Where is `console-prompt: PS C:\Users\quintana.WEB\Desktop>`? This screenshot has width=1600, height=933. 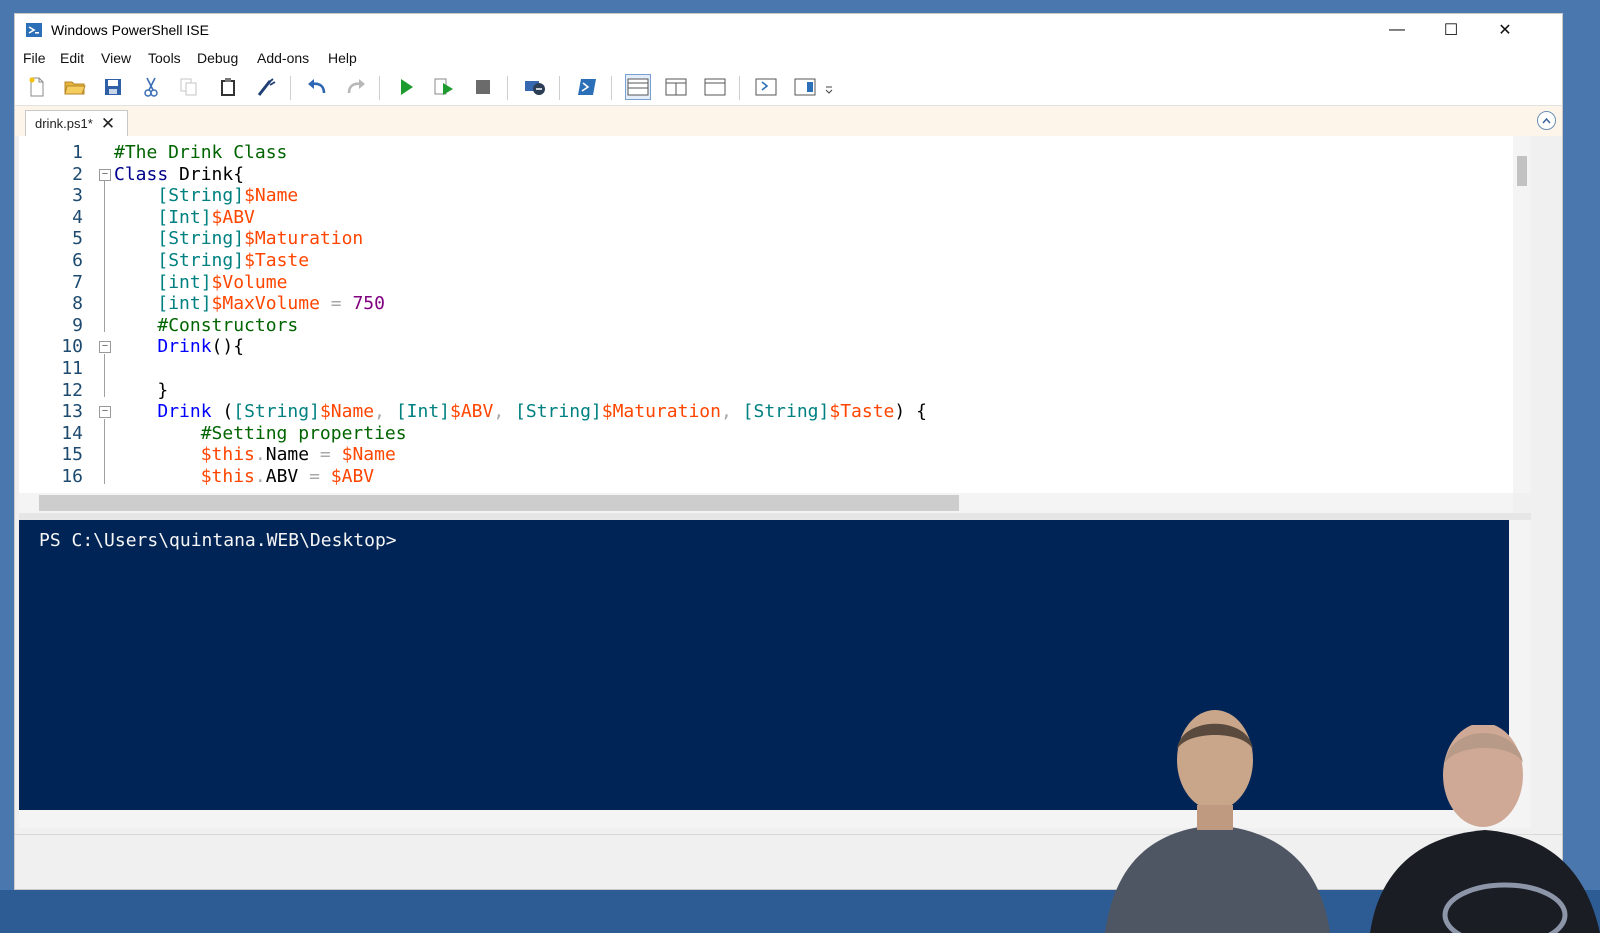
console-prompt: PS C:\Users\quintana.WEB\Desktop> is located at coordinates (218, 540).